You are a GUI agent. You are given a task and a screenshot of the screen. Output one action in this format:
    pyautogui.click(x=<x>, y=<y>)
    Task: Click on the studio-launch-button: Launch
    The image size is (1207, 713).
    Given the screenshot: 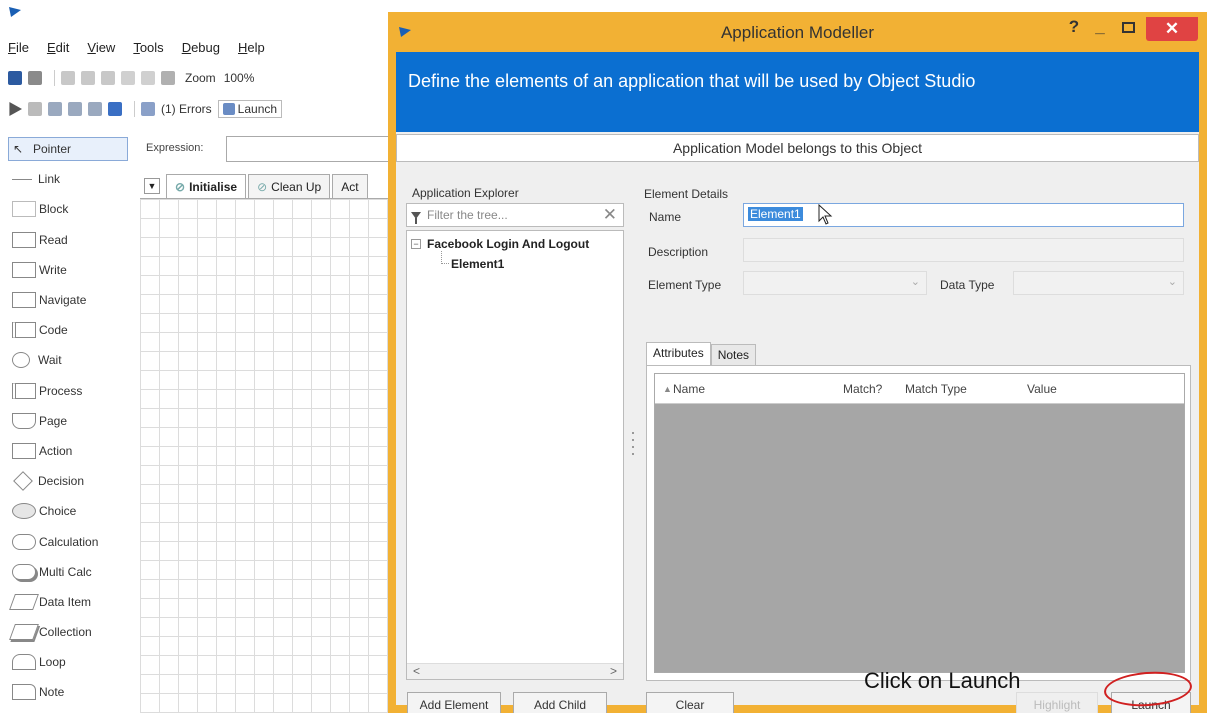 What is the action you would take?
    pyautogui.click(x=250, y=109)
    